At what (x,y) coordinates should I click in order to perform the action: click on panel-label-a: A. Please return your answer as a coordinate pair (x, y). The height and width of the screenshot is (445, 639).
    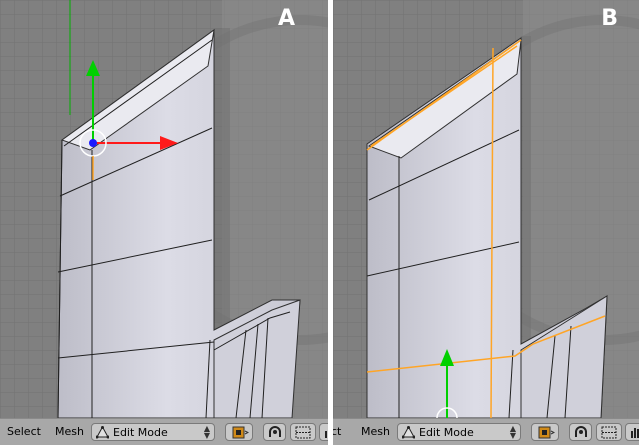
    Looking at the image, I should click on (286, 18).